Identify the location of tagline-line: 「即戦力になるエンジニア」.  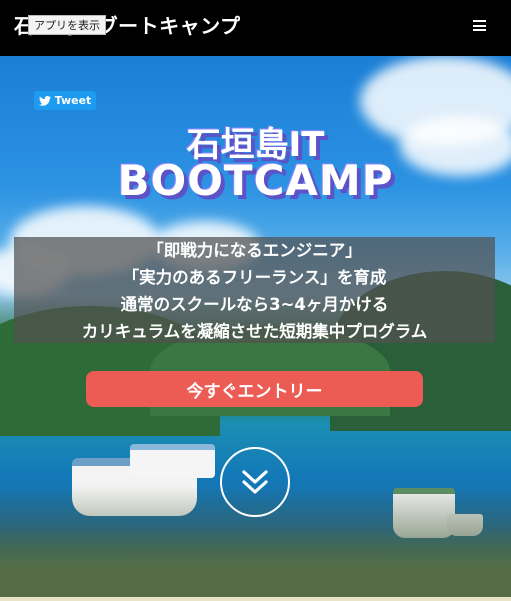
(254, 250).